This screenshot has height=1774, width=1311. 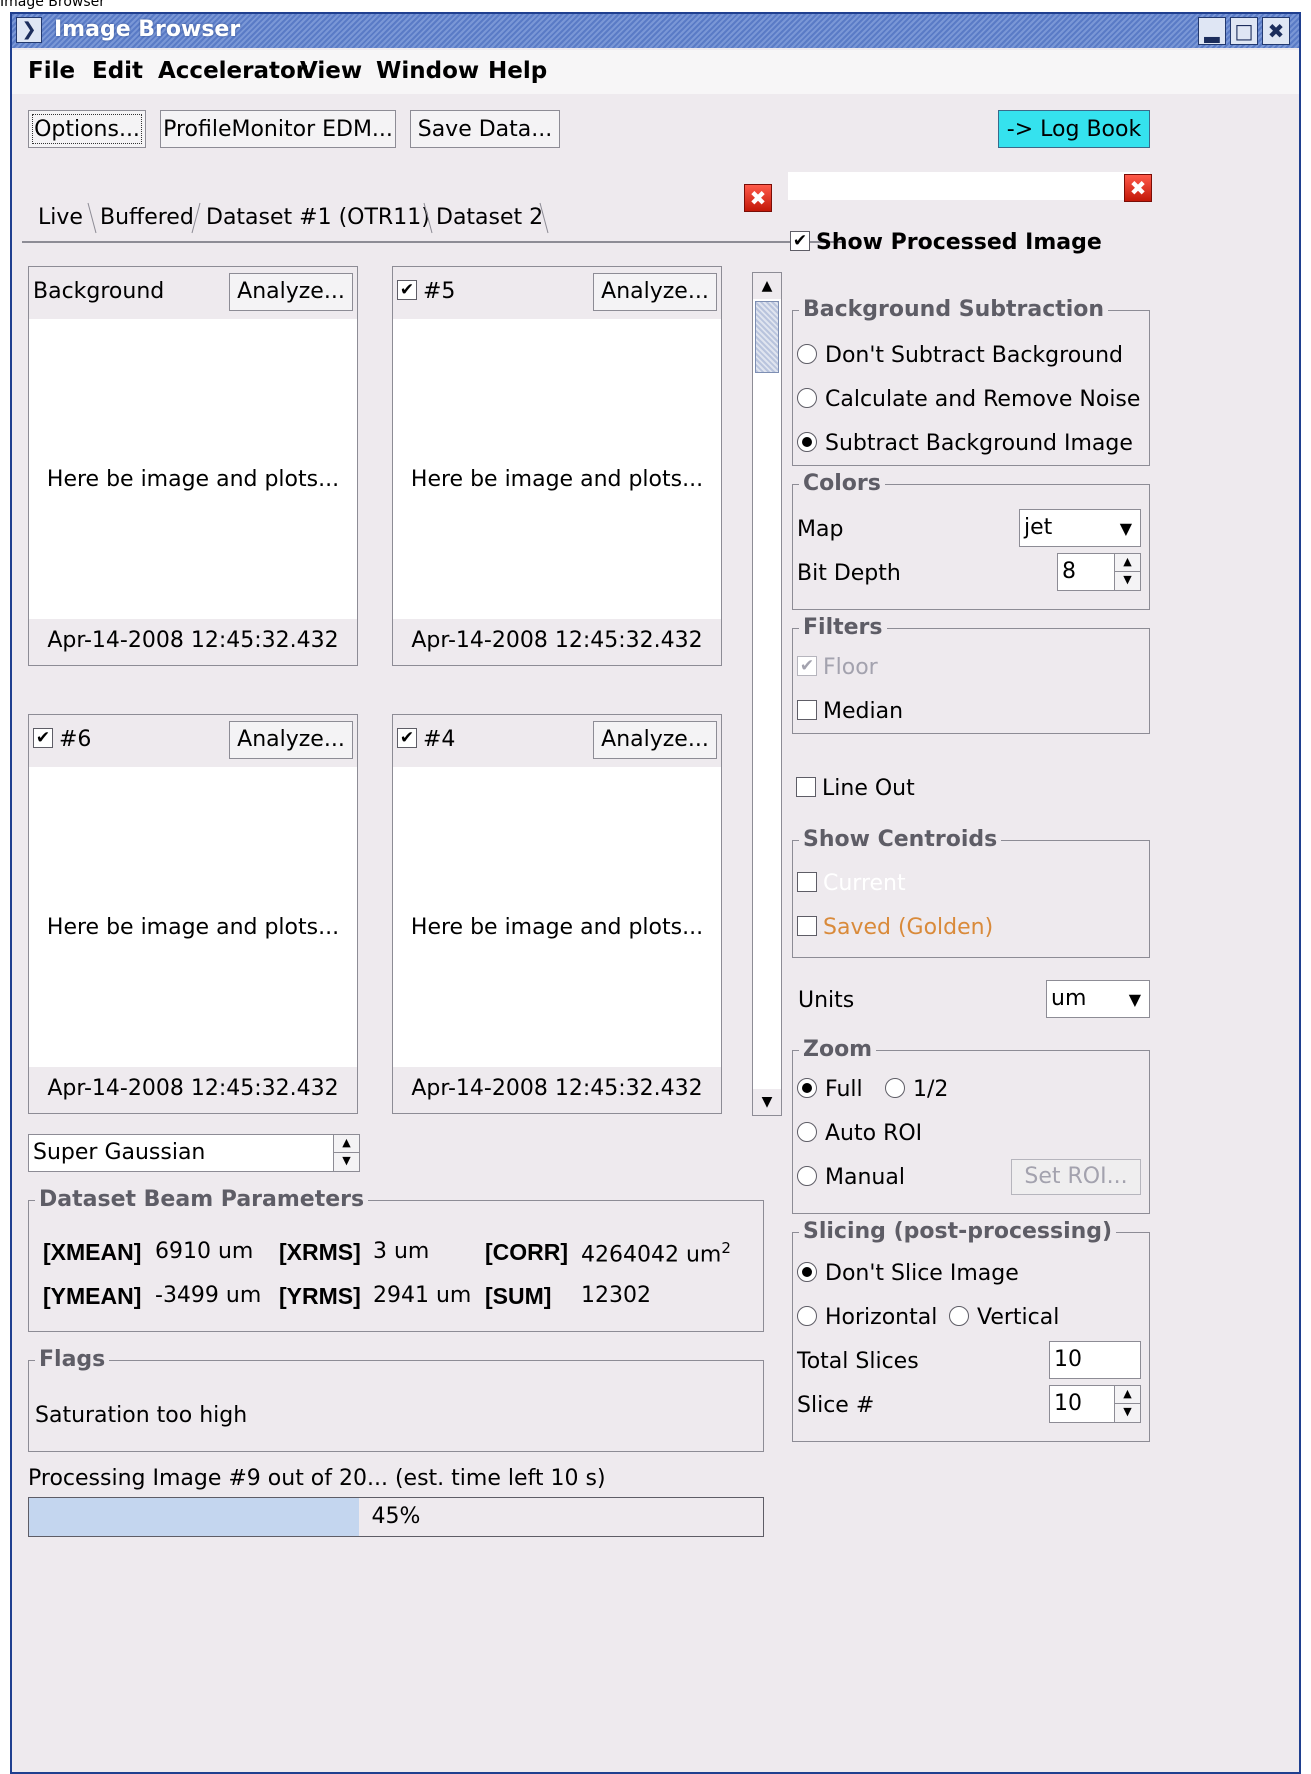 I want to click on zoom-auto-roi-radio: Auto ROI, so click(x=859, y=1133).